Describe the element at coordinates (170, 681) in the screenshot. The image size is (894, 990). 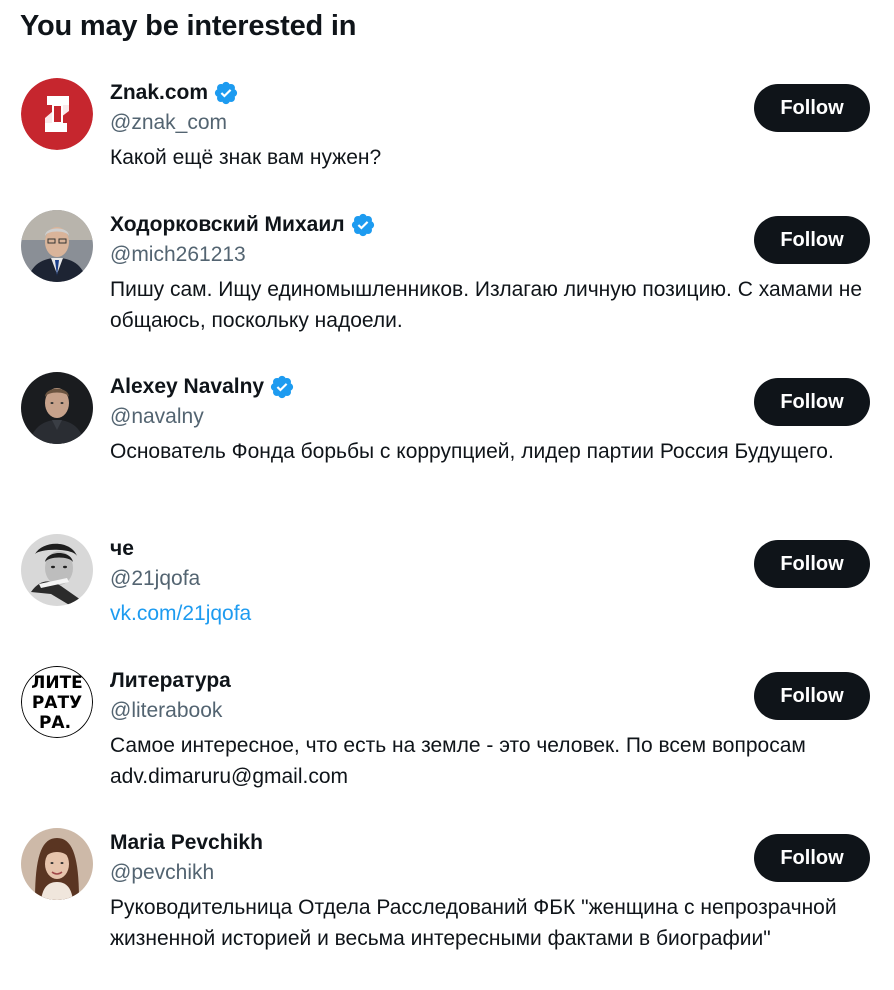
I see `account-name: Литература` at that location.